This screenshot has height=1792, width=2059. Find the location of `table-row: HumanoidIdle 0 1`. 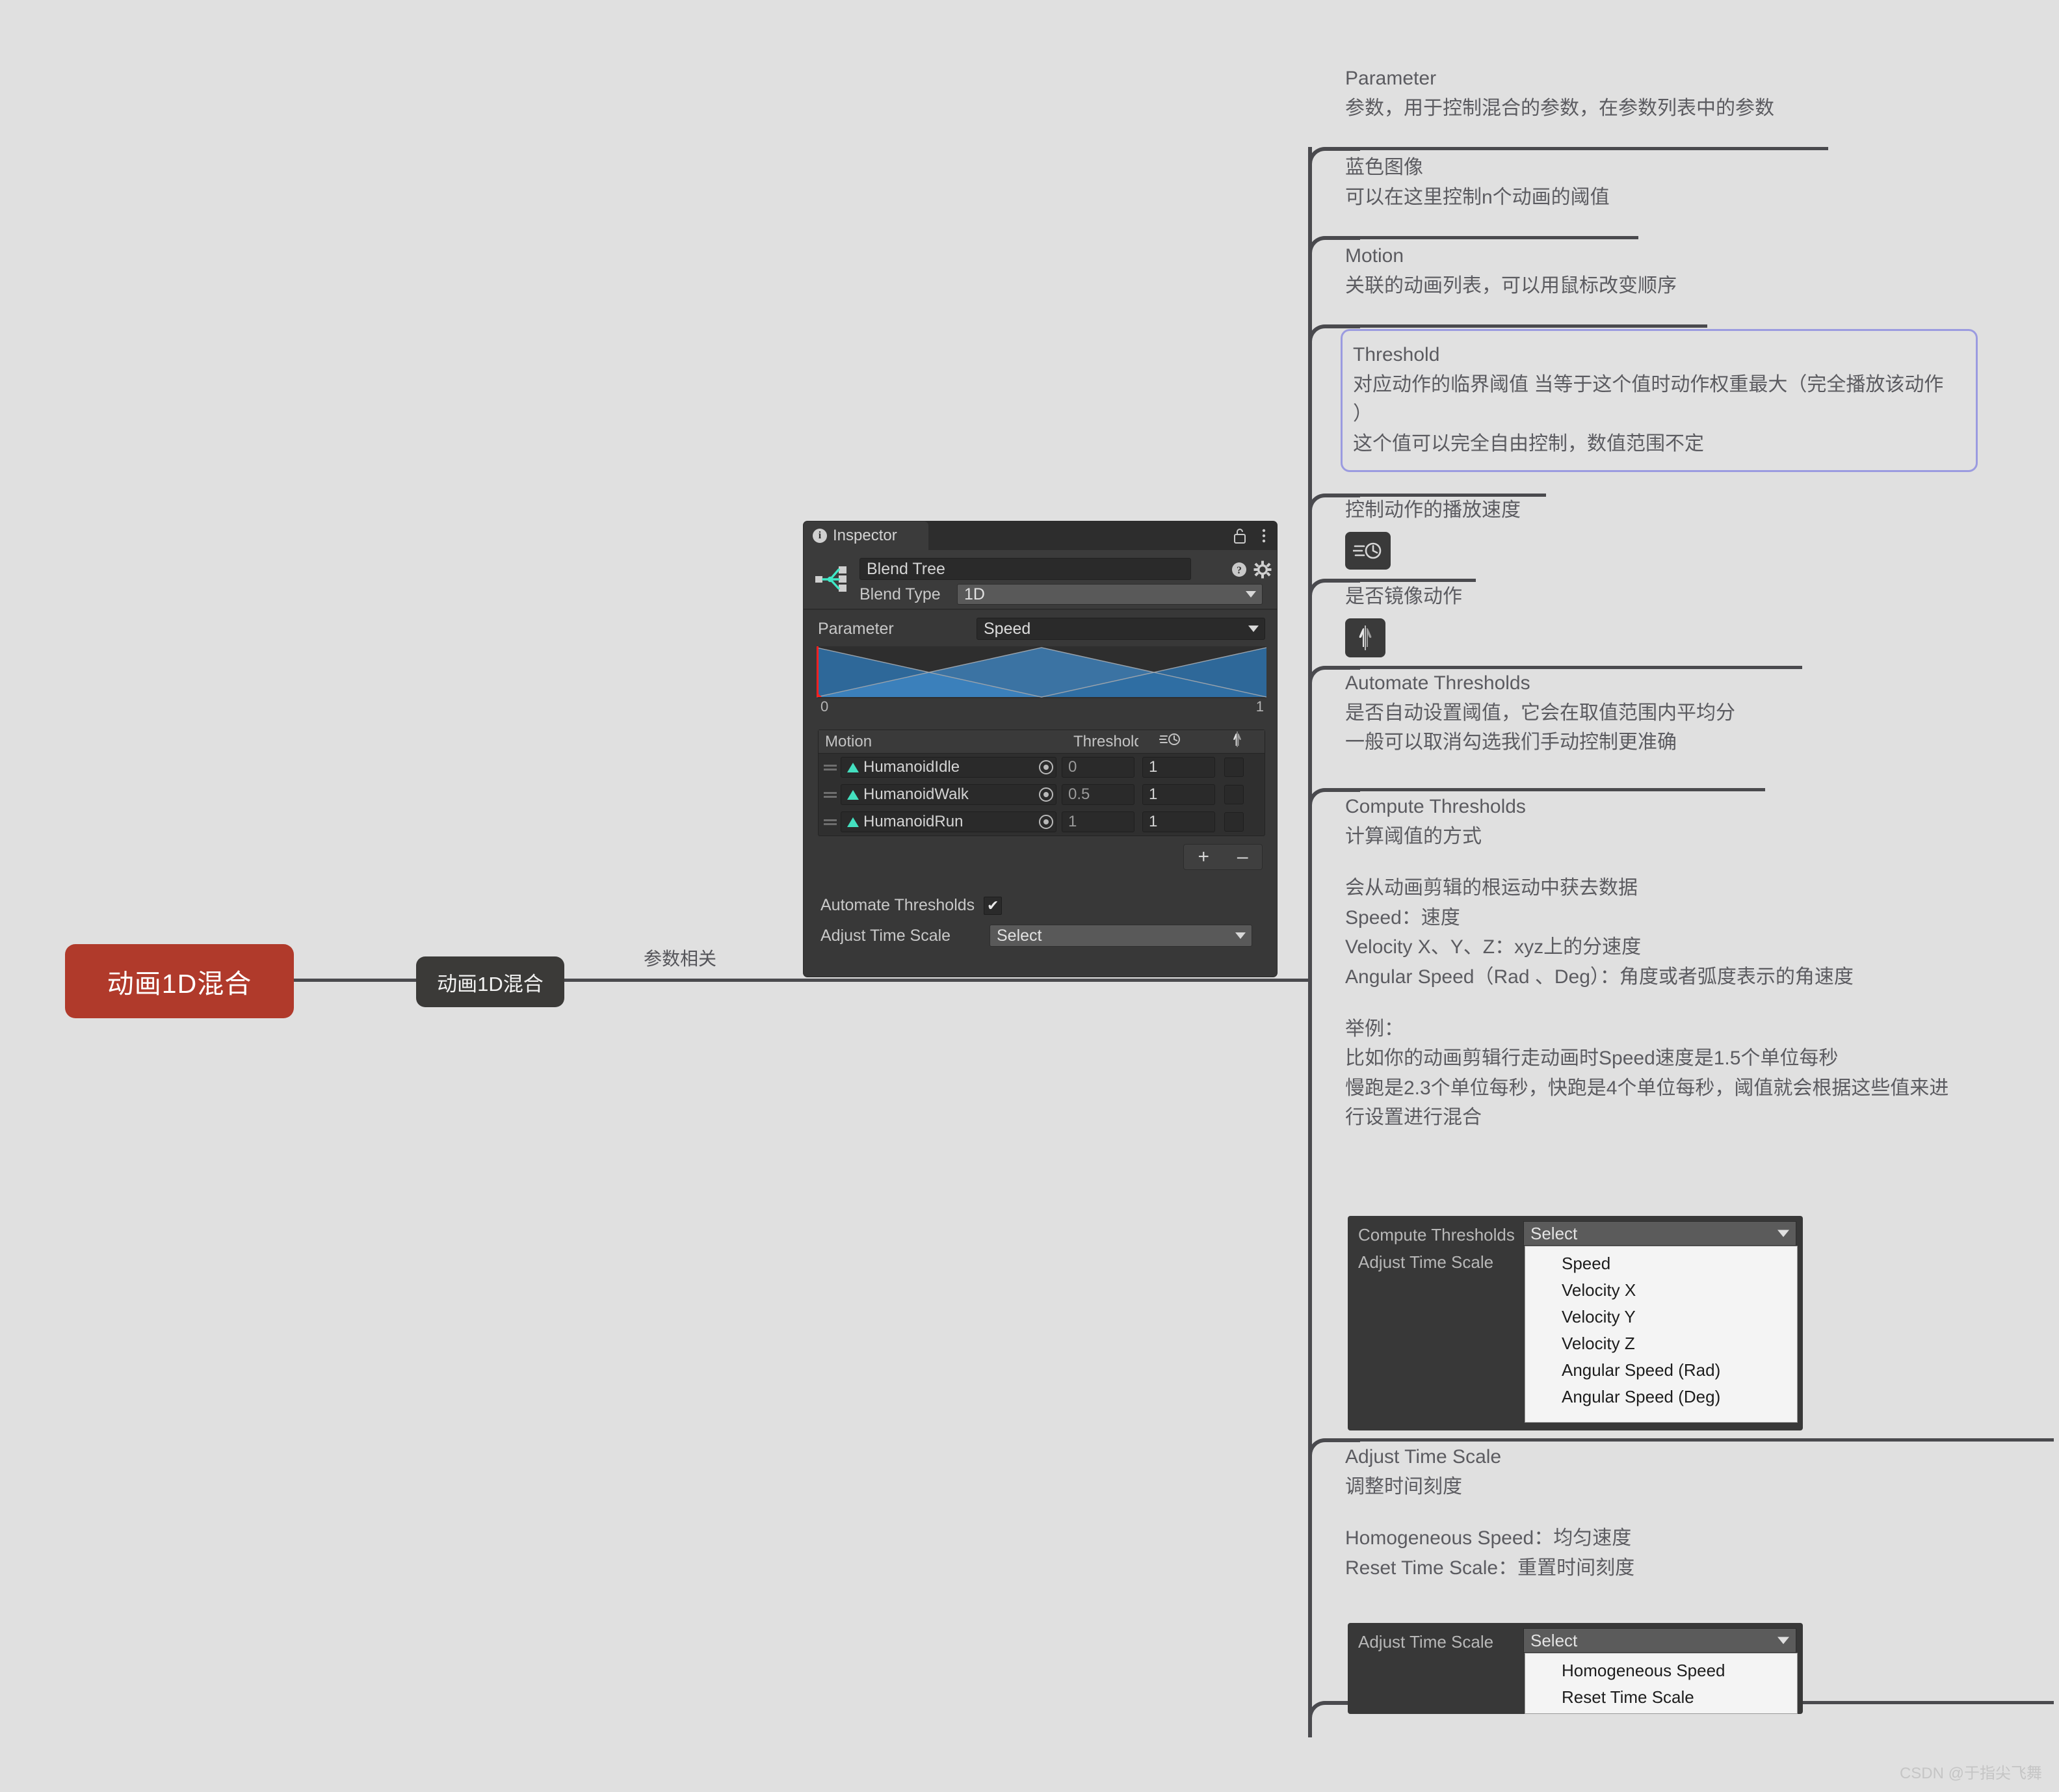

table-row: HumanoidIdle 0 1 is located at coordinates (1042, 768).